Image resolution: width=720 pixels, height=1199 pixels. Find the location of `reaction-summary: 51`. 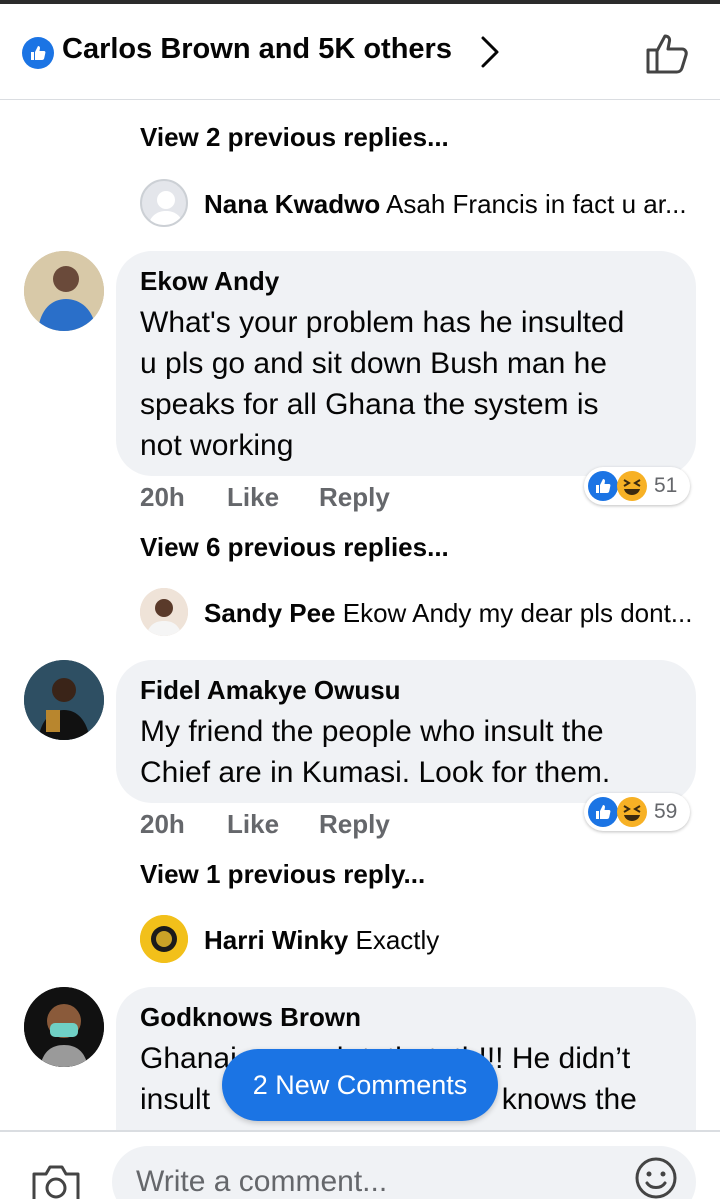

reaction-summary: 51 is located at coordinates (637, 486).